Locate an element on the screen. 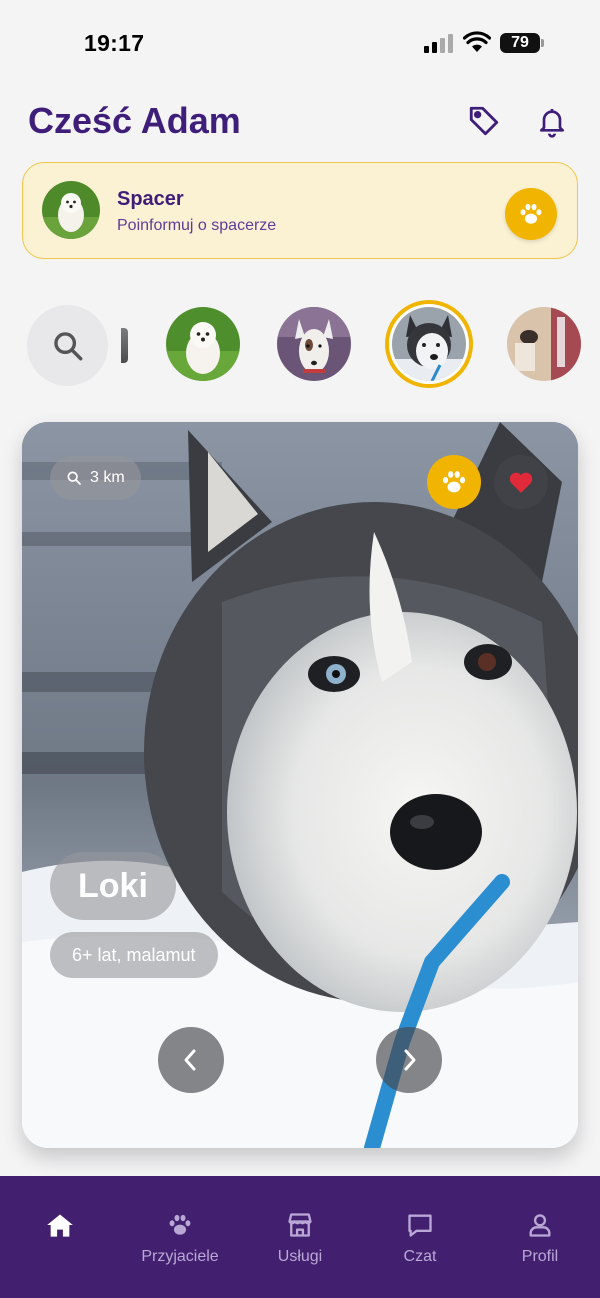  distance-chip: 3 km is located at coordinates (95, 478).